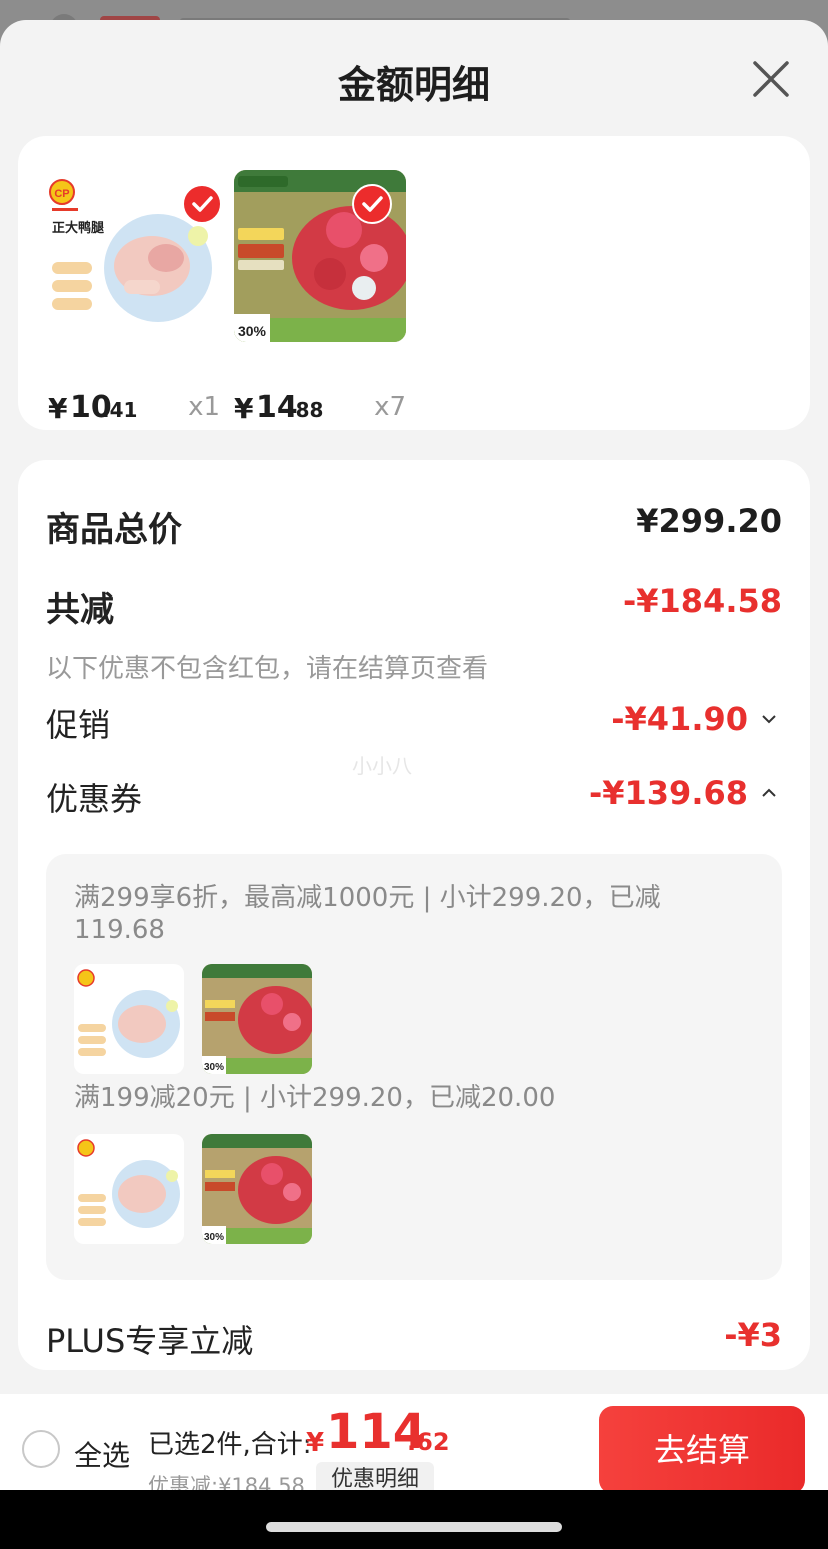  Describe the element at coordinates (679, 719) in the screenshot. I see `promo-value: -¥41.90` at that location.